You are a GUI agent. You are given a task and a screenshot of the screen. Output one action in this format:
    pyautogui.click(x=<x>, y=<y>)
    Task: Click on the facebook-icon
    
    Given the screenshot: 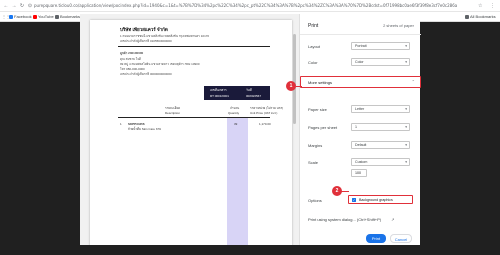 What is the action you would take?
    pyautogui.click(x=11, y=16)
    